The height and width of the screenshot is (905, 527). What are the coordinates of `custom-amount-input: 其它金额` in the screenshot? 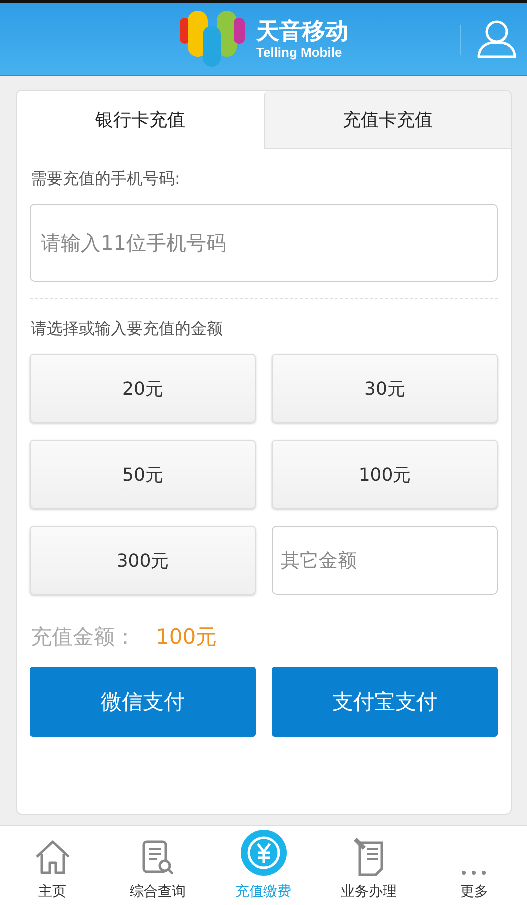 It's located at (385, 560).